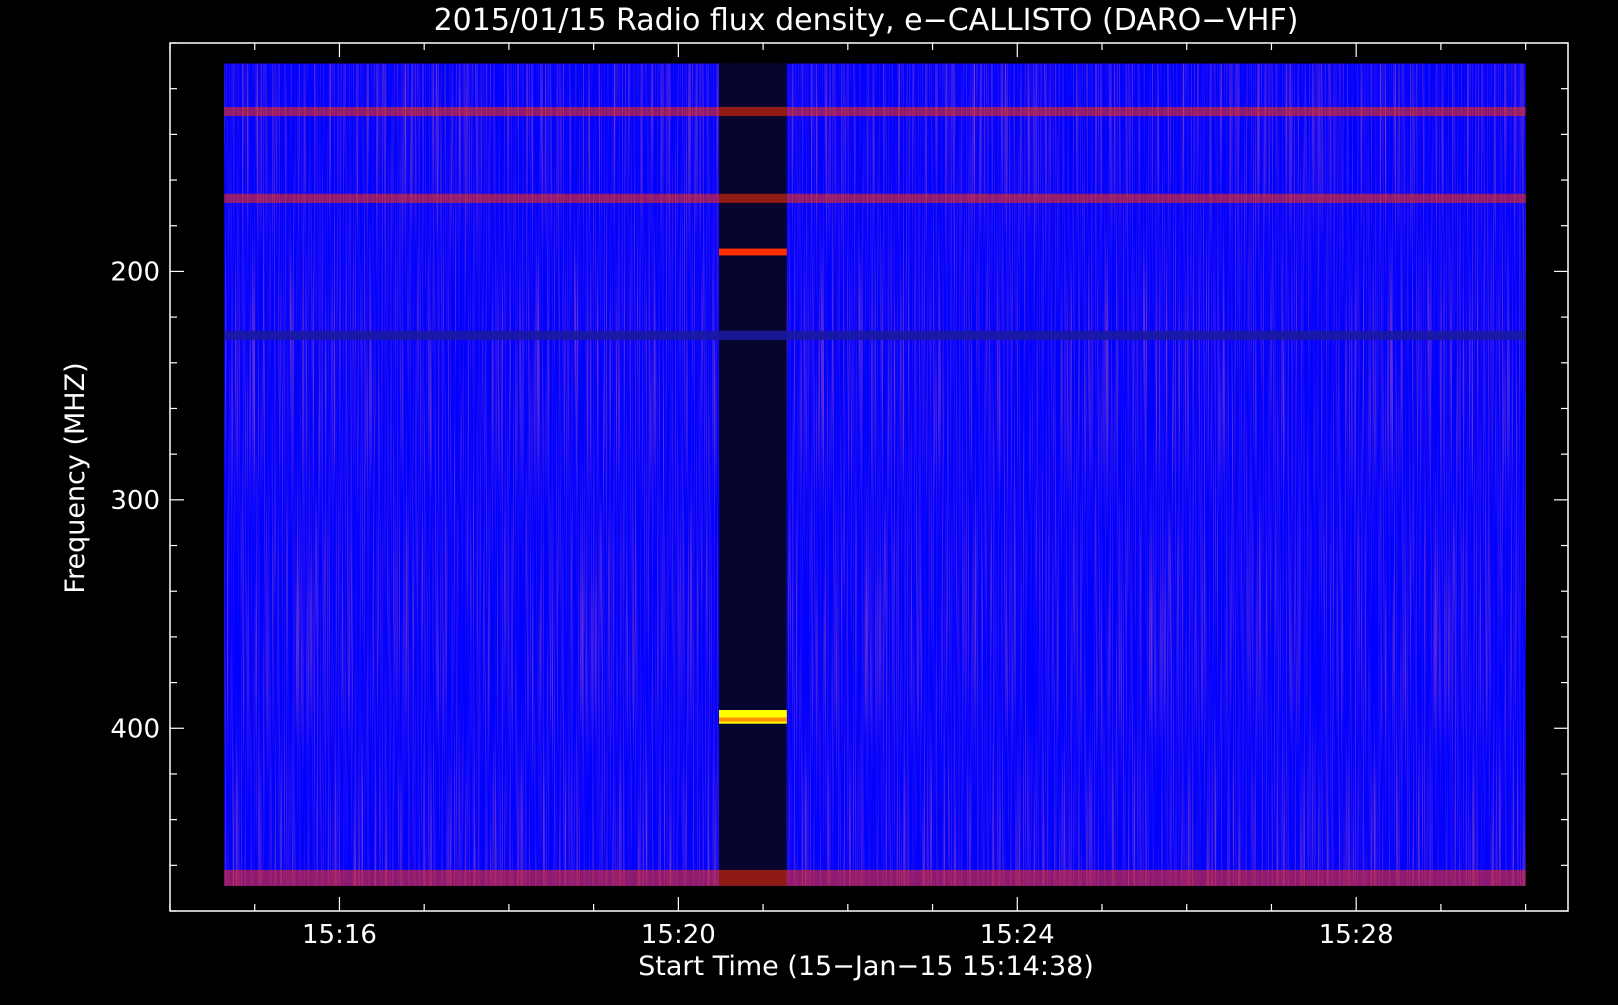 Image resolution: width=1618 pixels, height=1005 pixels. I want to click on x-axis-label: Start Time (15−Jan−15 15:14:38), so click(866, 966).